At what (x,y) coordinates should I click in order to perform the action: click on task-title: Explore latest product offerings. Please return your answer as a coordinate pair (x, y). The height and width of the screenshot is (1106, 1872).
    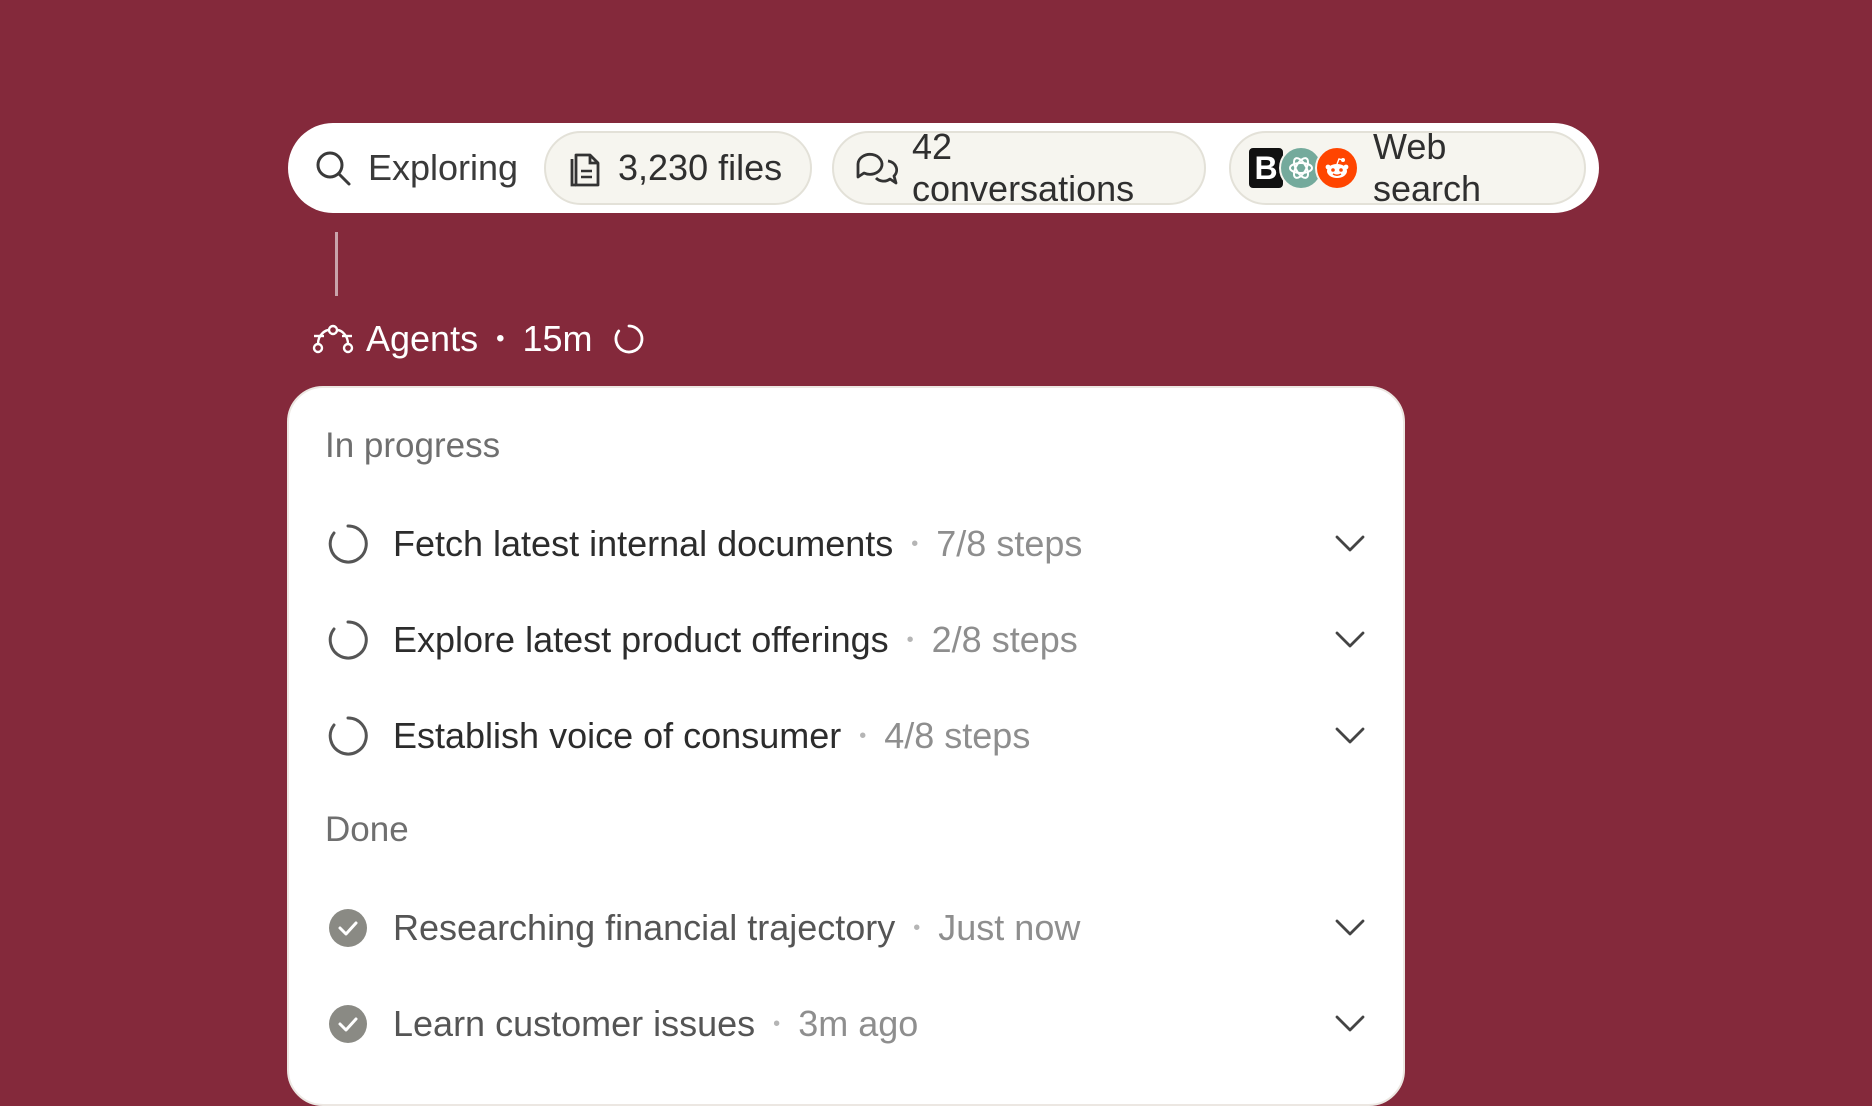
    Looking at the image, I should click on (641, 639).